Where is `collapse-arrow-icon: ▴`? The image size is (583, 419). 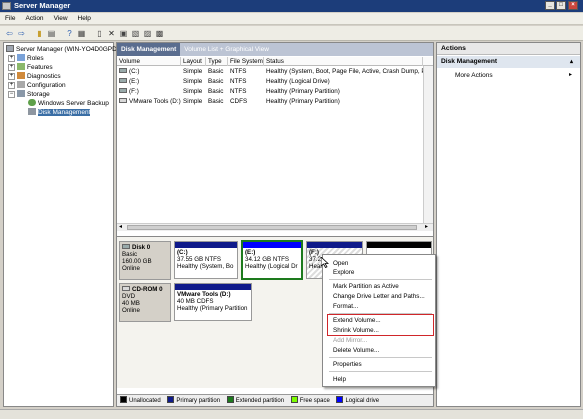
collapse-arrow-icon: ▴ is located at coordinates (571, 62).